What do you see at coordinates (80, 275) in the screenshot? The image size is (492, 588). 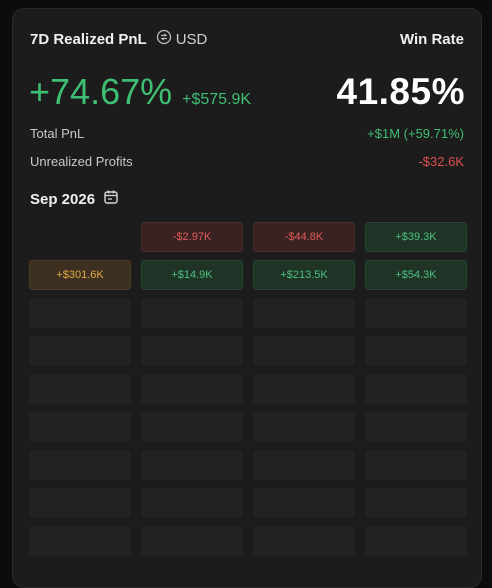 I see `calendar-day-cell: +$301.6K` at bounding box center [80, 275].